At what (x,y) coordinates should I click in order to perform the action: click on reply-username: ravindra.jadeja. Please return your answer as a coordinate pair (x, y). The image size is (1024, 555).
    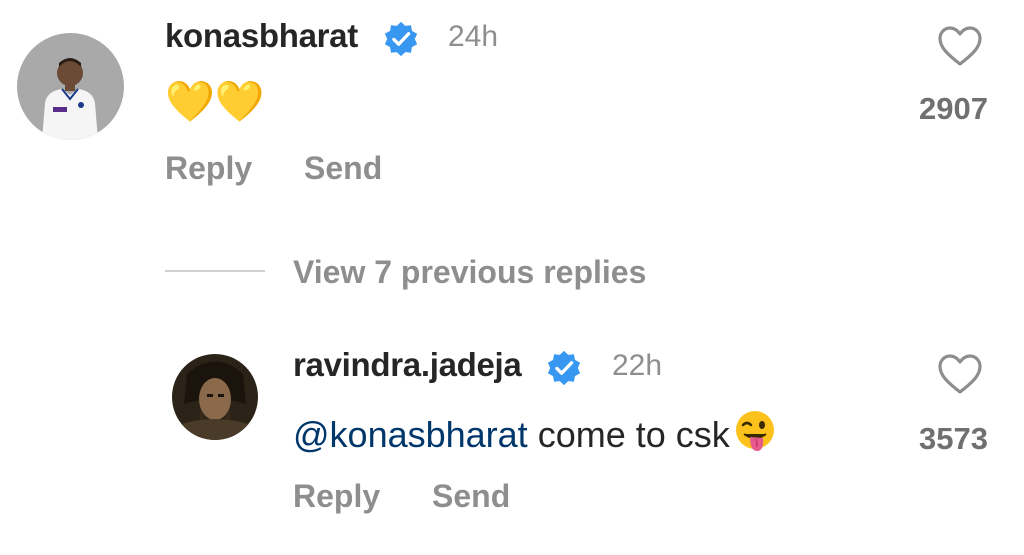
    Looking at the image, I should click on (407, 365).